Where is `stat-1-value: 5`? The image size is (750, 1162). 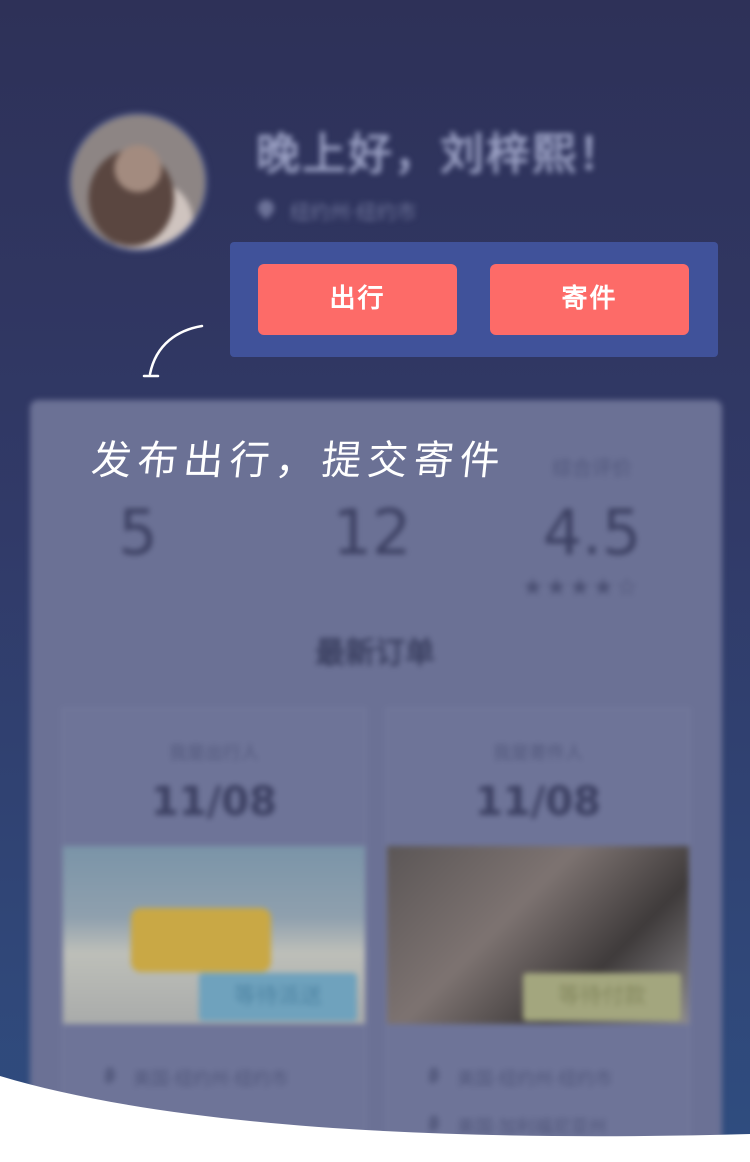
stat-1-value: 5 is located at coordinates (138, 532).